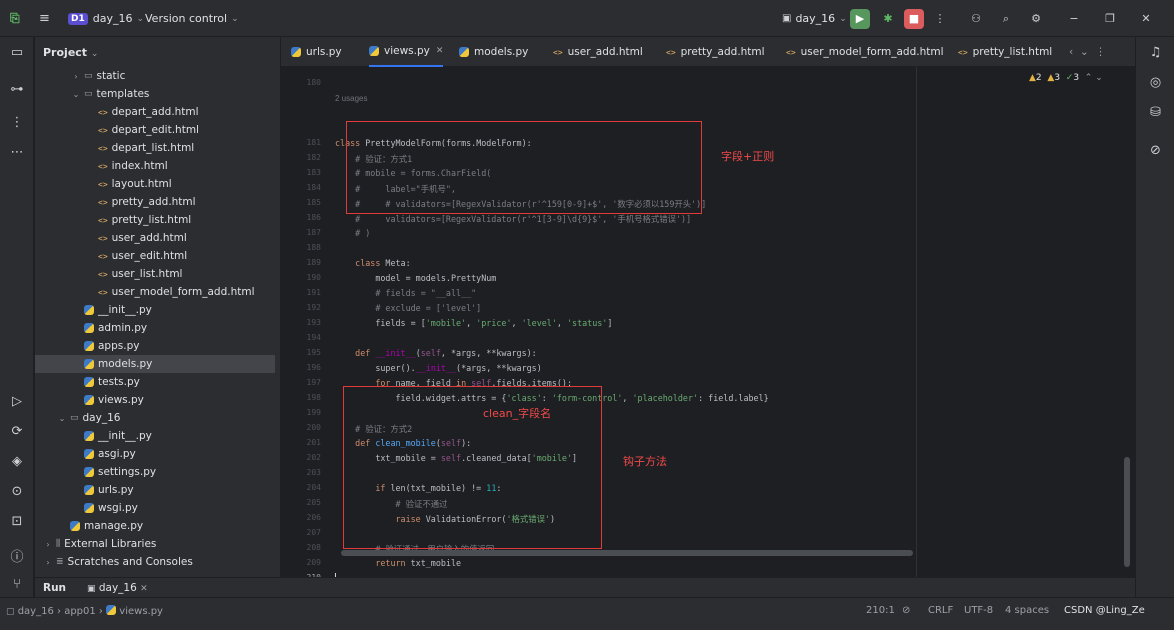 Image resolution: width=1174 pixels, height=630 pixels. What do you see at coordinates (860, 18) in the screenshot?
I see `run-icon: ▶` at bounding box center [860, 18].